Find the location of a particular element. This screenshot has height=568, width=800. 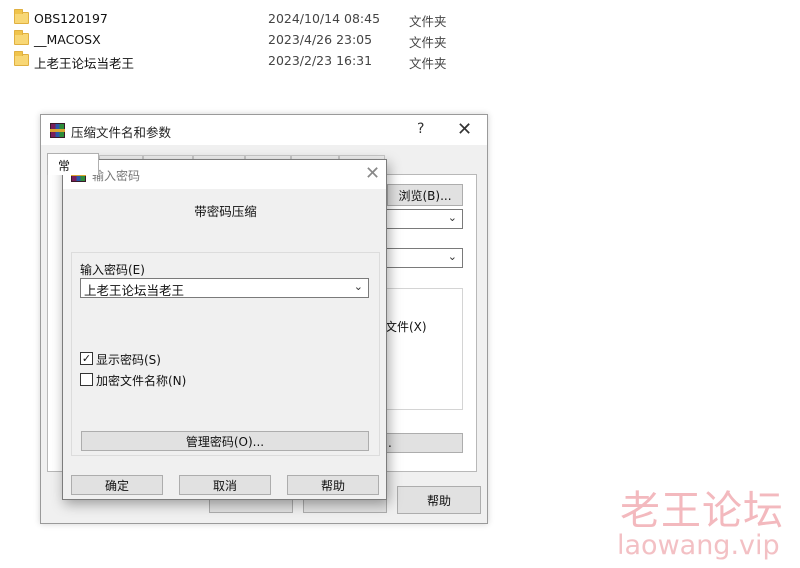

password-dialog-titlebar: 输入密码 ✕ is located at coordinates (224, 174).